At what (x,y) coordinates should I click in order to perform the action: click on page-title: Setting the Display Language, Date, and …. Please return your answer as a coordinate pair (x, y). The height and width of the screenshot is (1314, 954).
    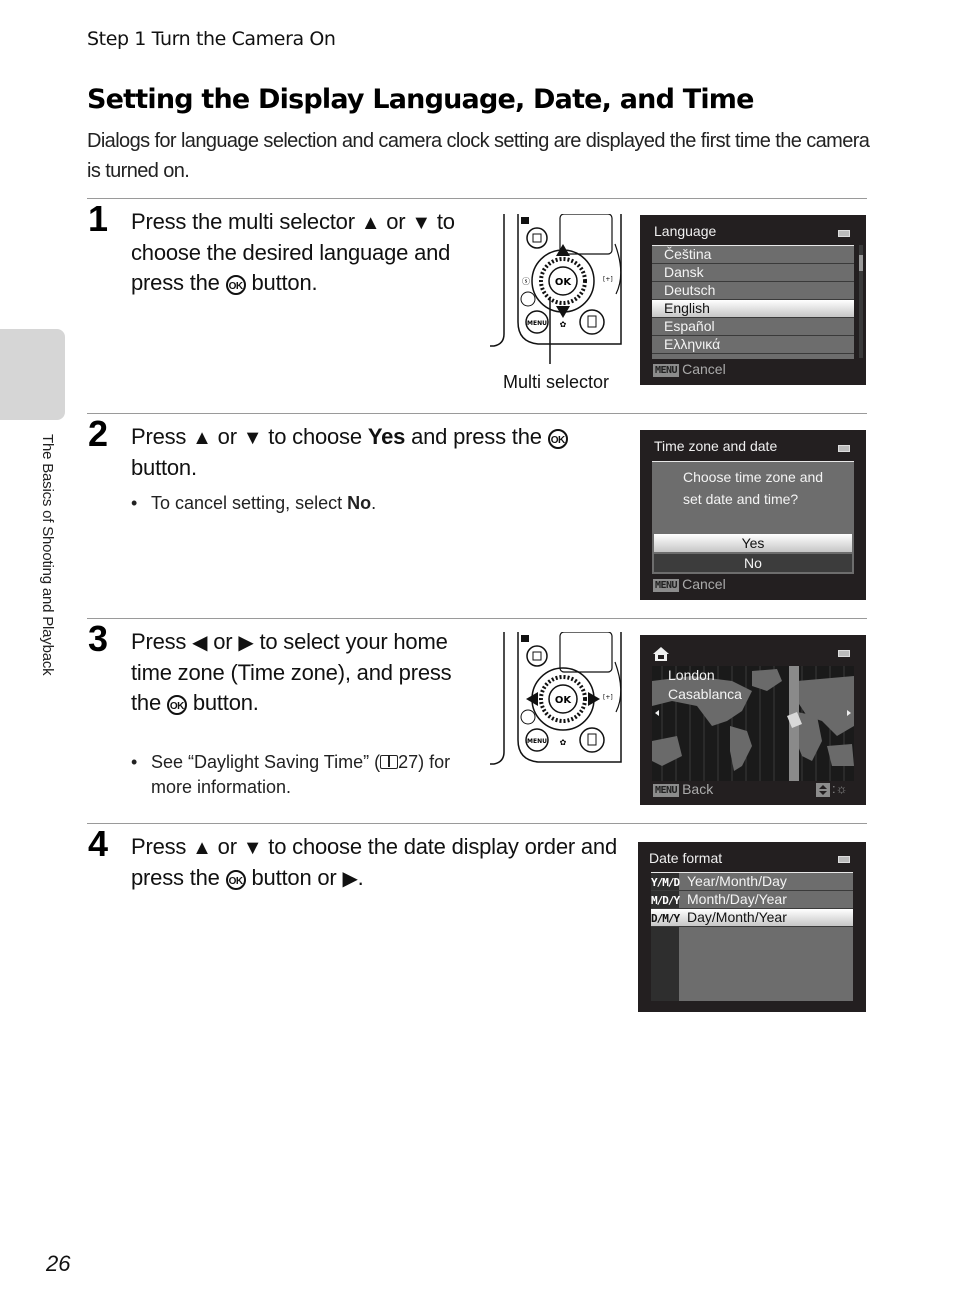
    Looking at the image, I should click on (420, 99).